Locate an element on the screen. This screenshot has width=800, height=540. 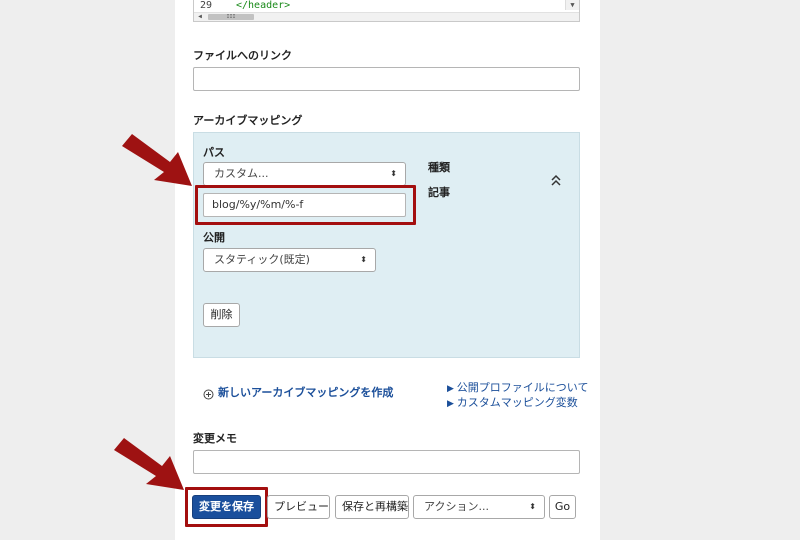
publish-select-value: スタティック(既定) is located at coordinates (262, 259).